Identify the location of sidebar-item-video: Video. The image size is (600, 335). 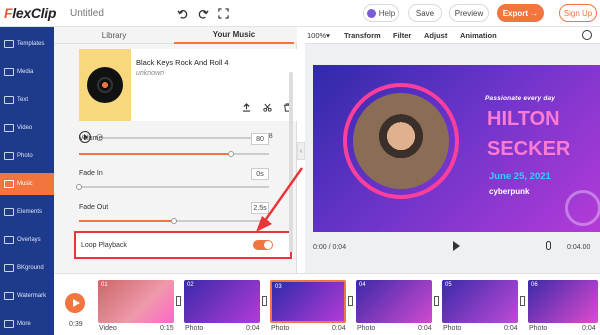
(27, 128).